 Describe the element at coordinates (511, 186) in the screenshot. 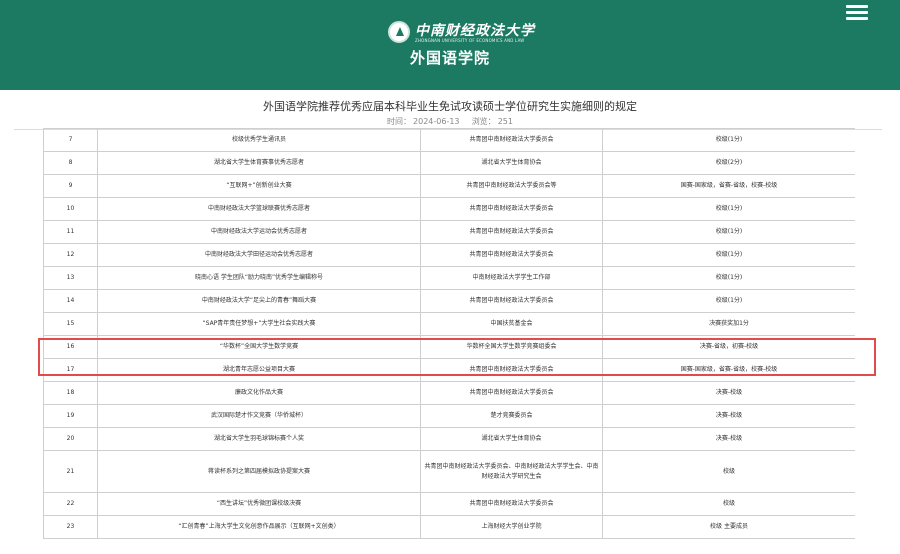

I see `organizer-cell: 共青团中南财经政法大学委员会等` at that location.